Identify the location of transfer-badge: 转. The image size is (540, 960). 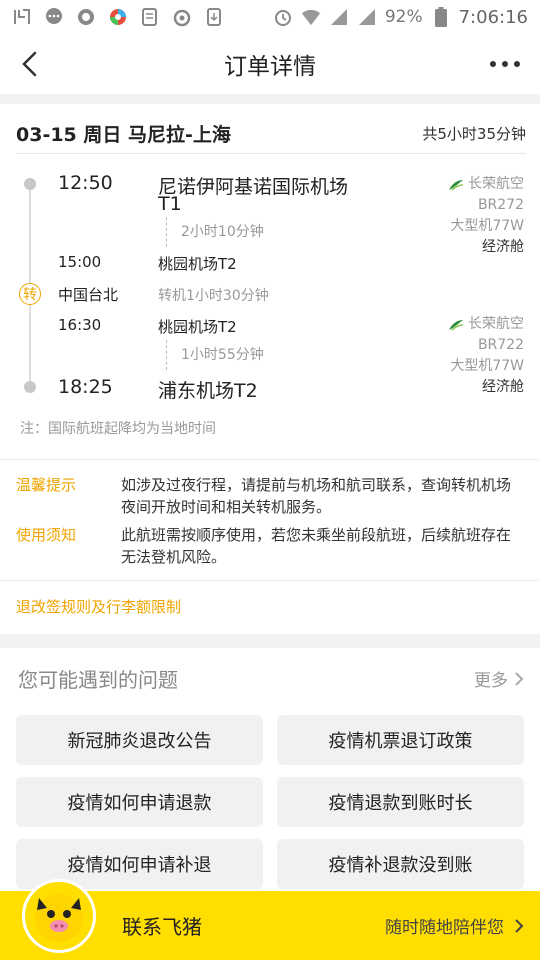
(30, 294).